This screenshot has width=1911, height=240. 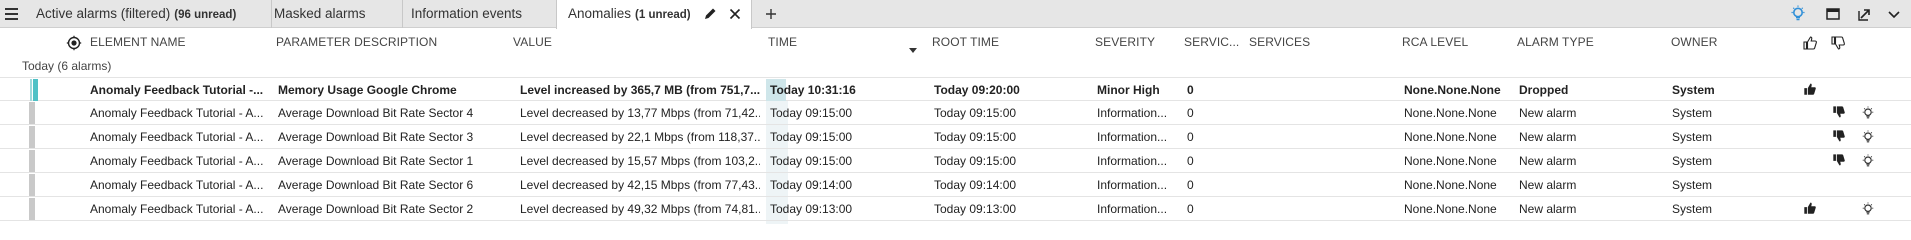 I want to click on tab-masked-alarms: Masked alarms, so click(x=333, y=14).